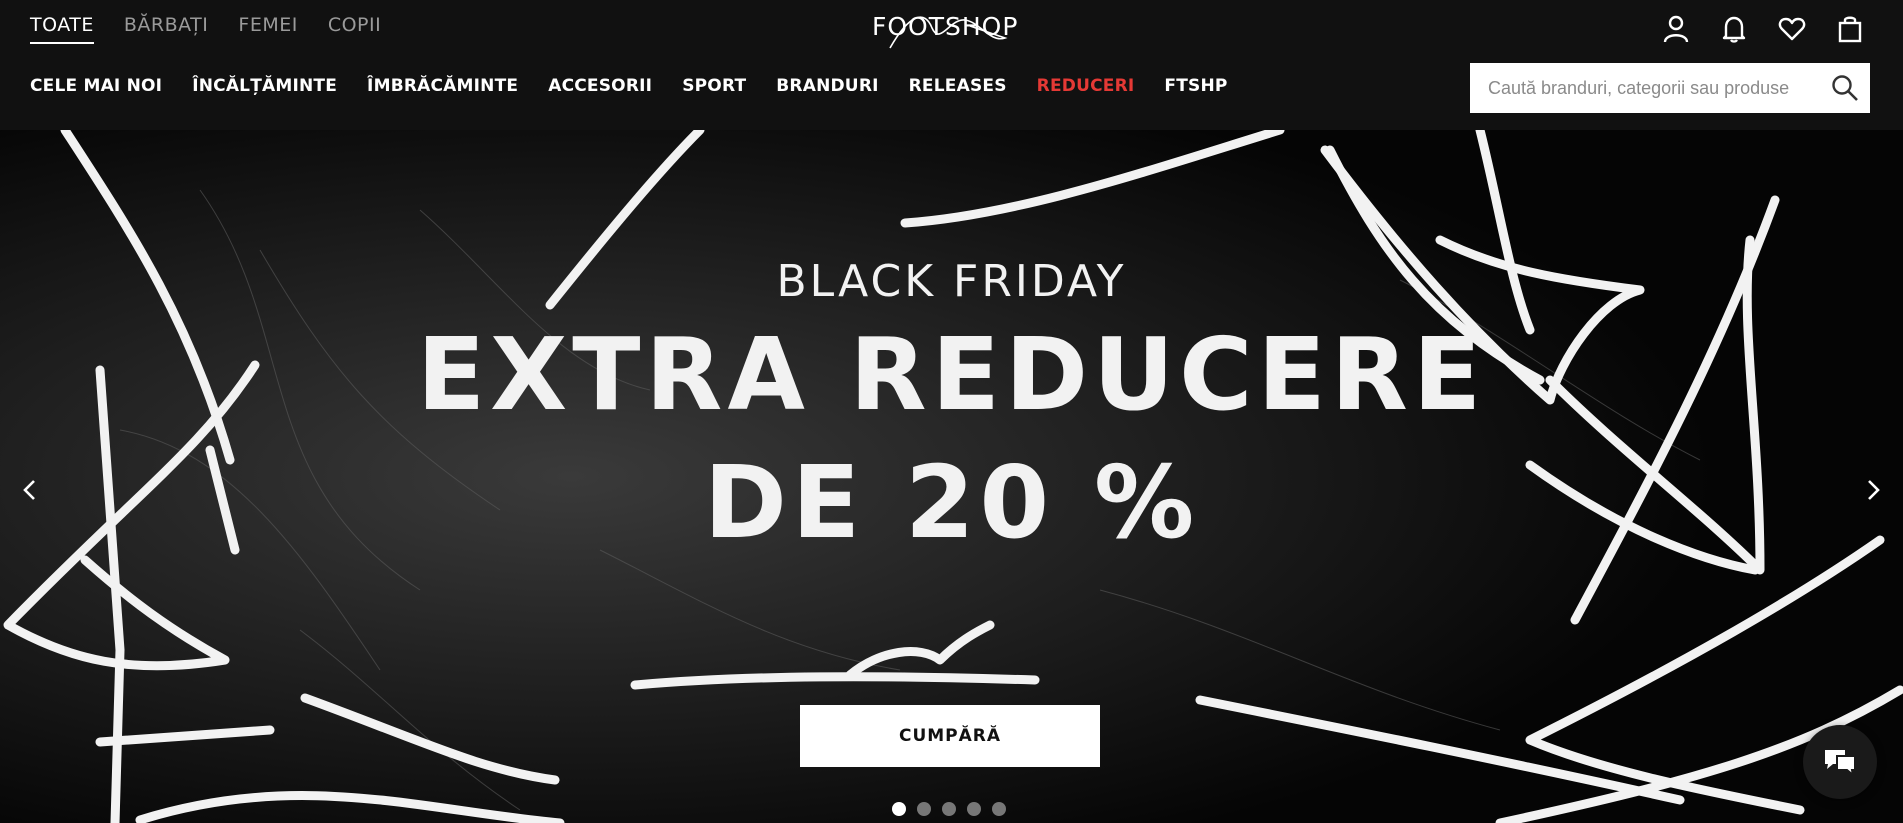 This screenshot has height=823, width=1903. I want to click on bag-icon, so click(1850, 29).